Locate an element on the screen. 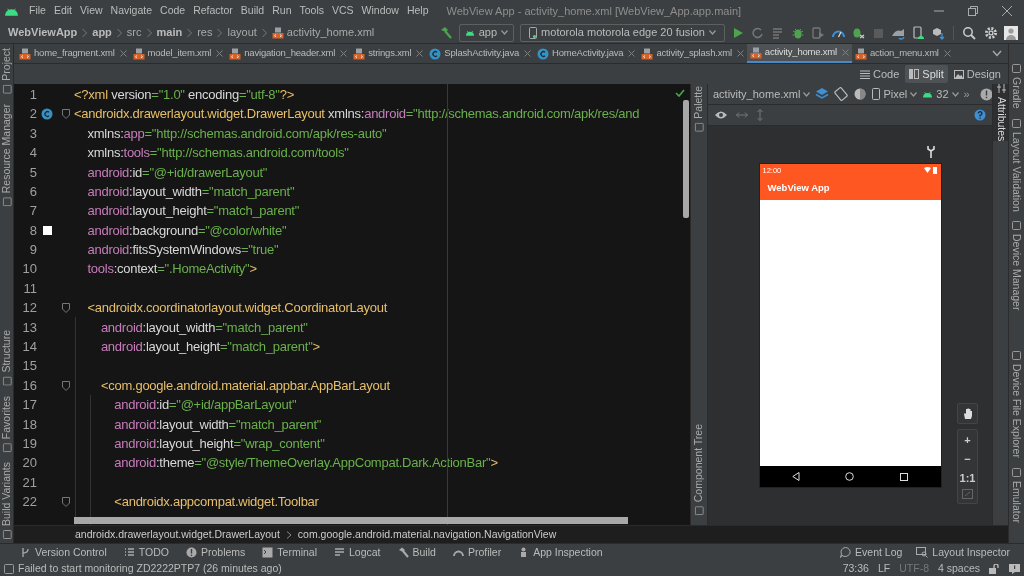  code-line: android:fitsSystemWindows="true" is located at coordinates (182, 250).